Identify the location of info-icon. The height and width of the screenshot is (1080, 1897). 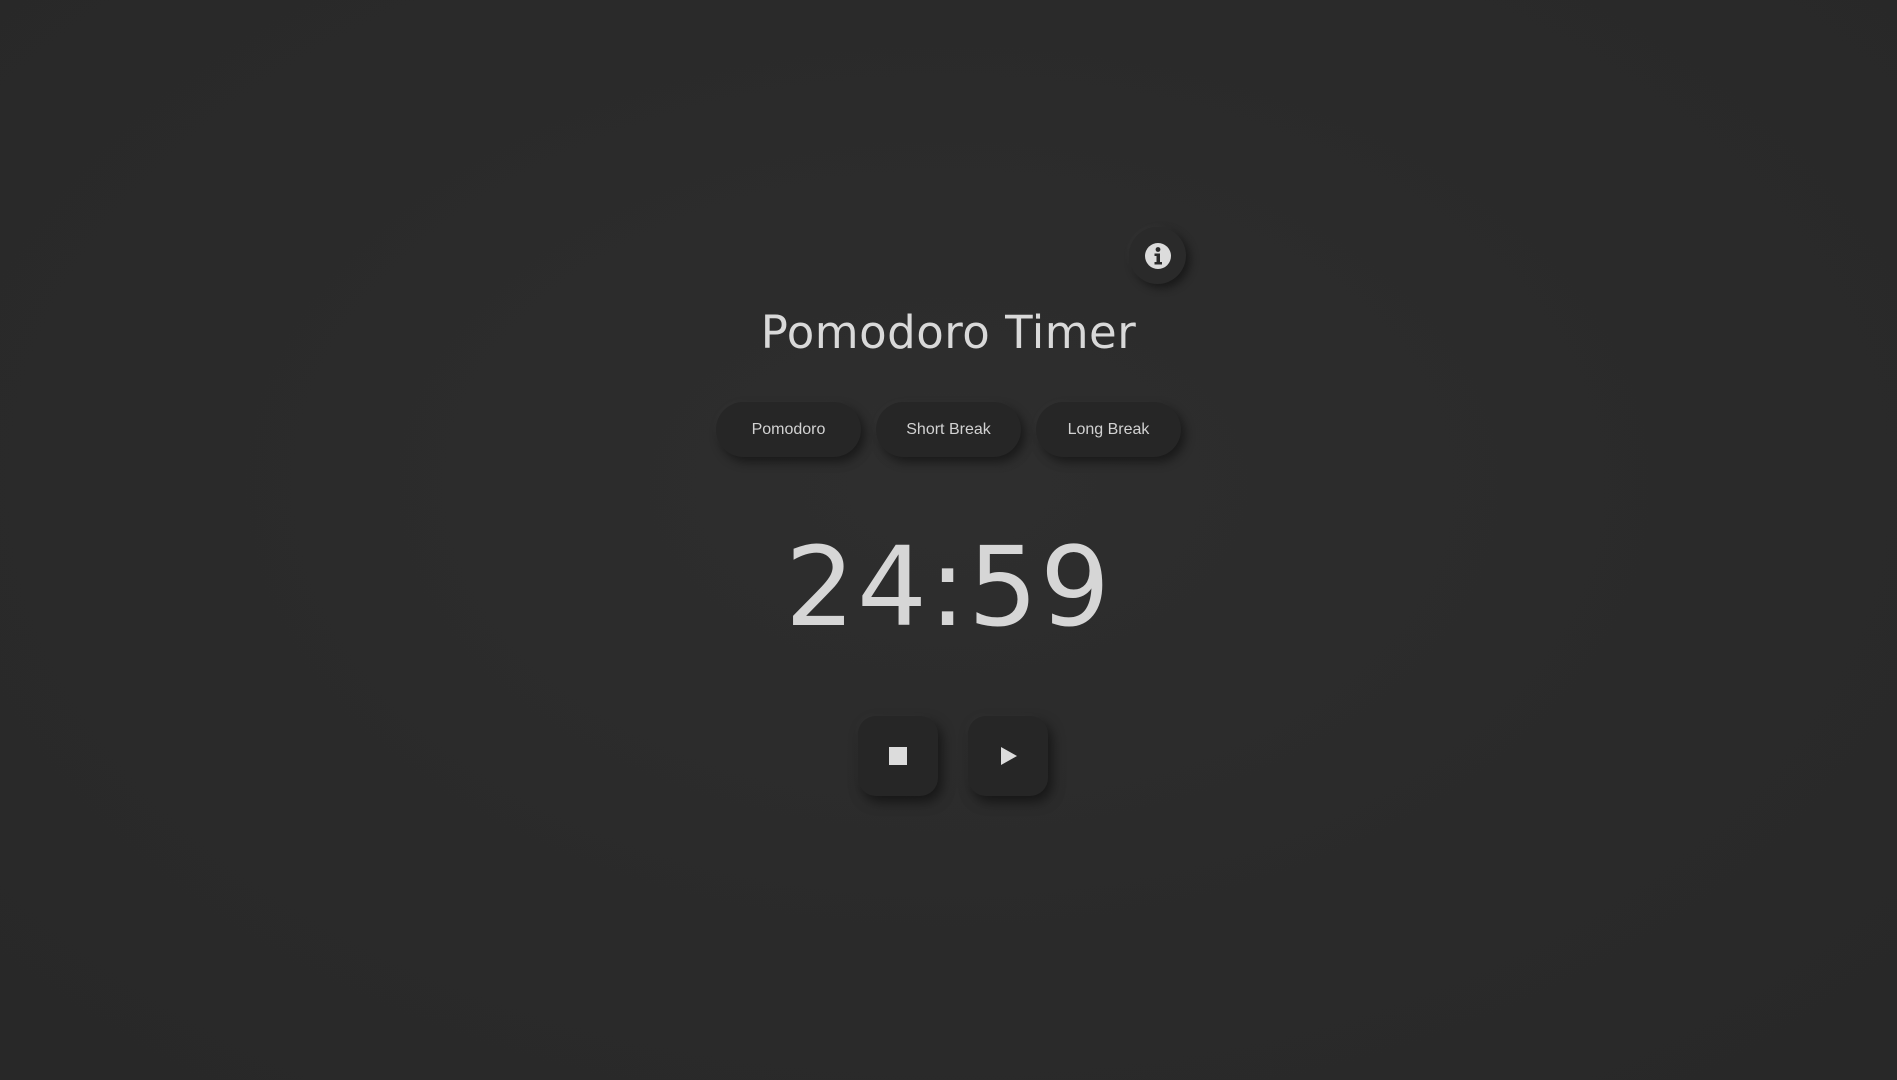
(1158, 256).